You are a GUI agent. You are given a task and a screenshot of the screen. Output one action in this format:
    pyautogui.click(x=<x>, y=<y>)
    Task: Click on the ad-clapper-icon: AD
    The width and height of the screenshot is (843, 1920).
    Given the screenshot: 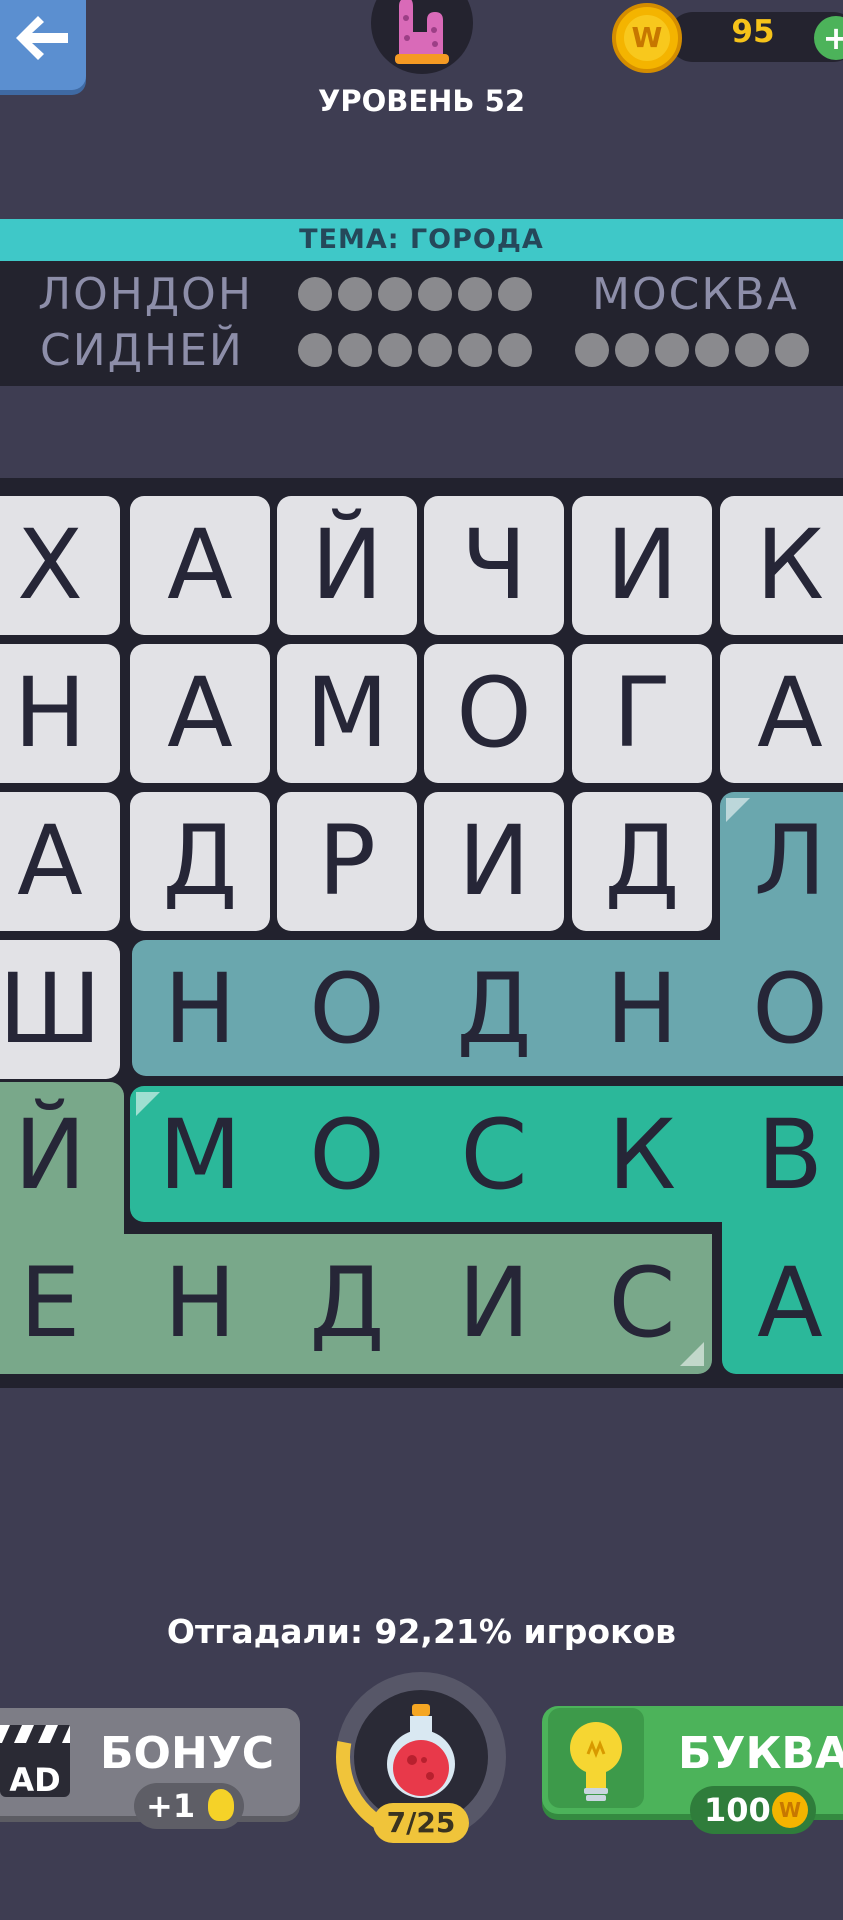 What is the action you would take?
    pyautogui.click(x=35, y=1762)
    